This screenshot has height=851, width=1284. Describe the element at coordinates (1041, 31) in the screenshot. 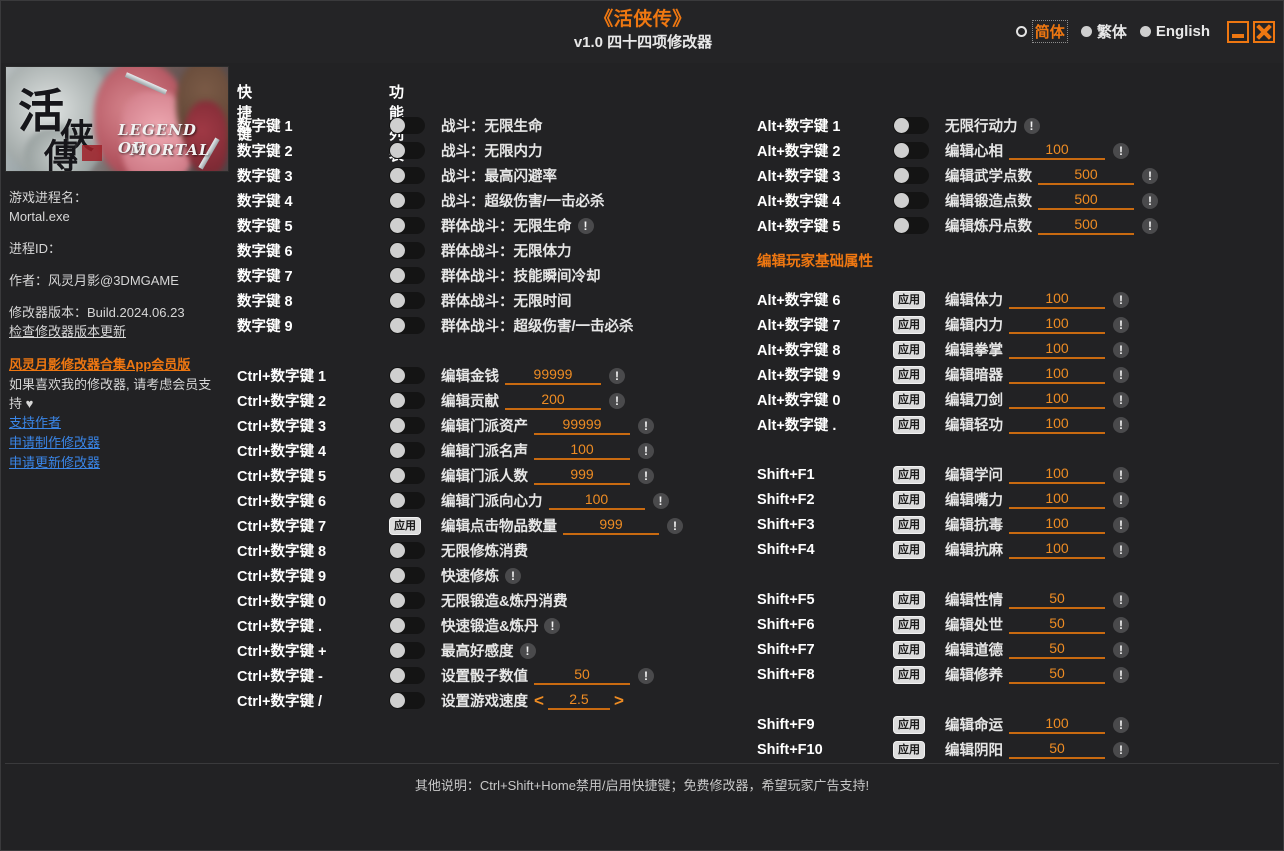

I see `language-option-simplified: 简体` at that location.